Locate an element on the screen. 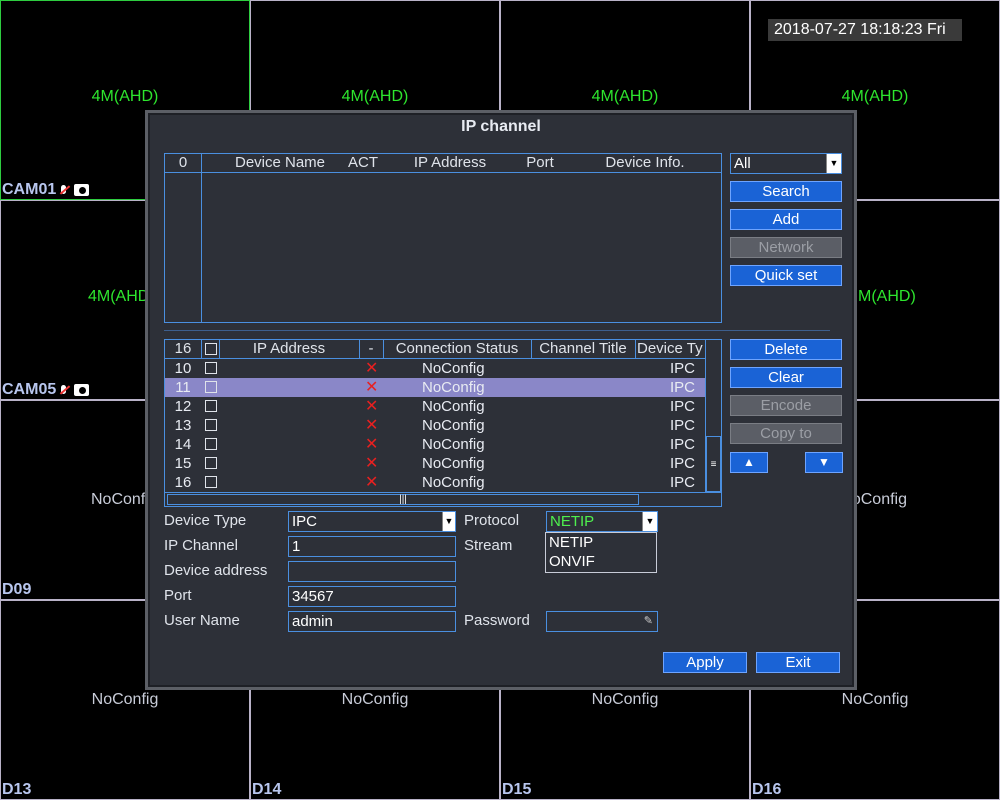 The width and height of the screenshot is (1000, 800). protocol-value: NETIP is located at coordinates (572, 521).